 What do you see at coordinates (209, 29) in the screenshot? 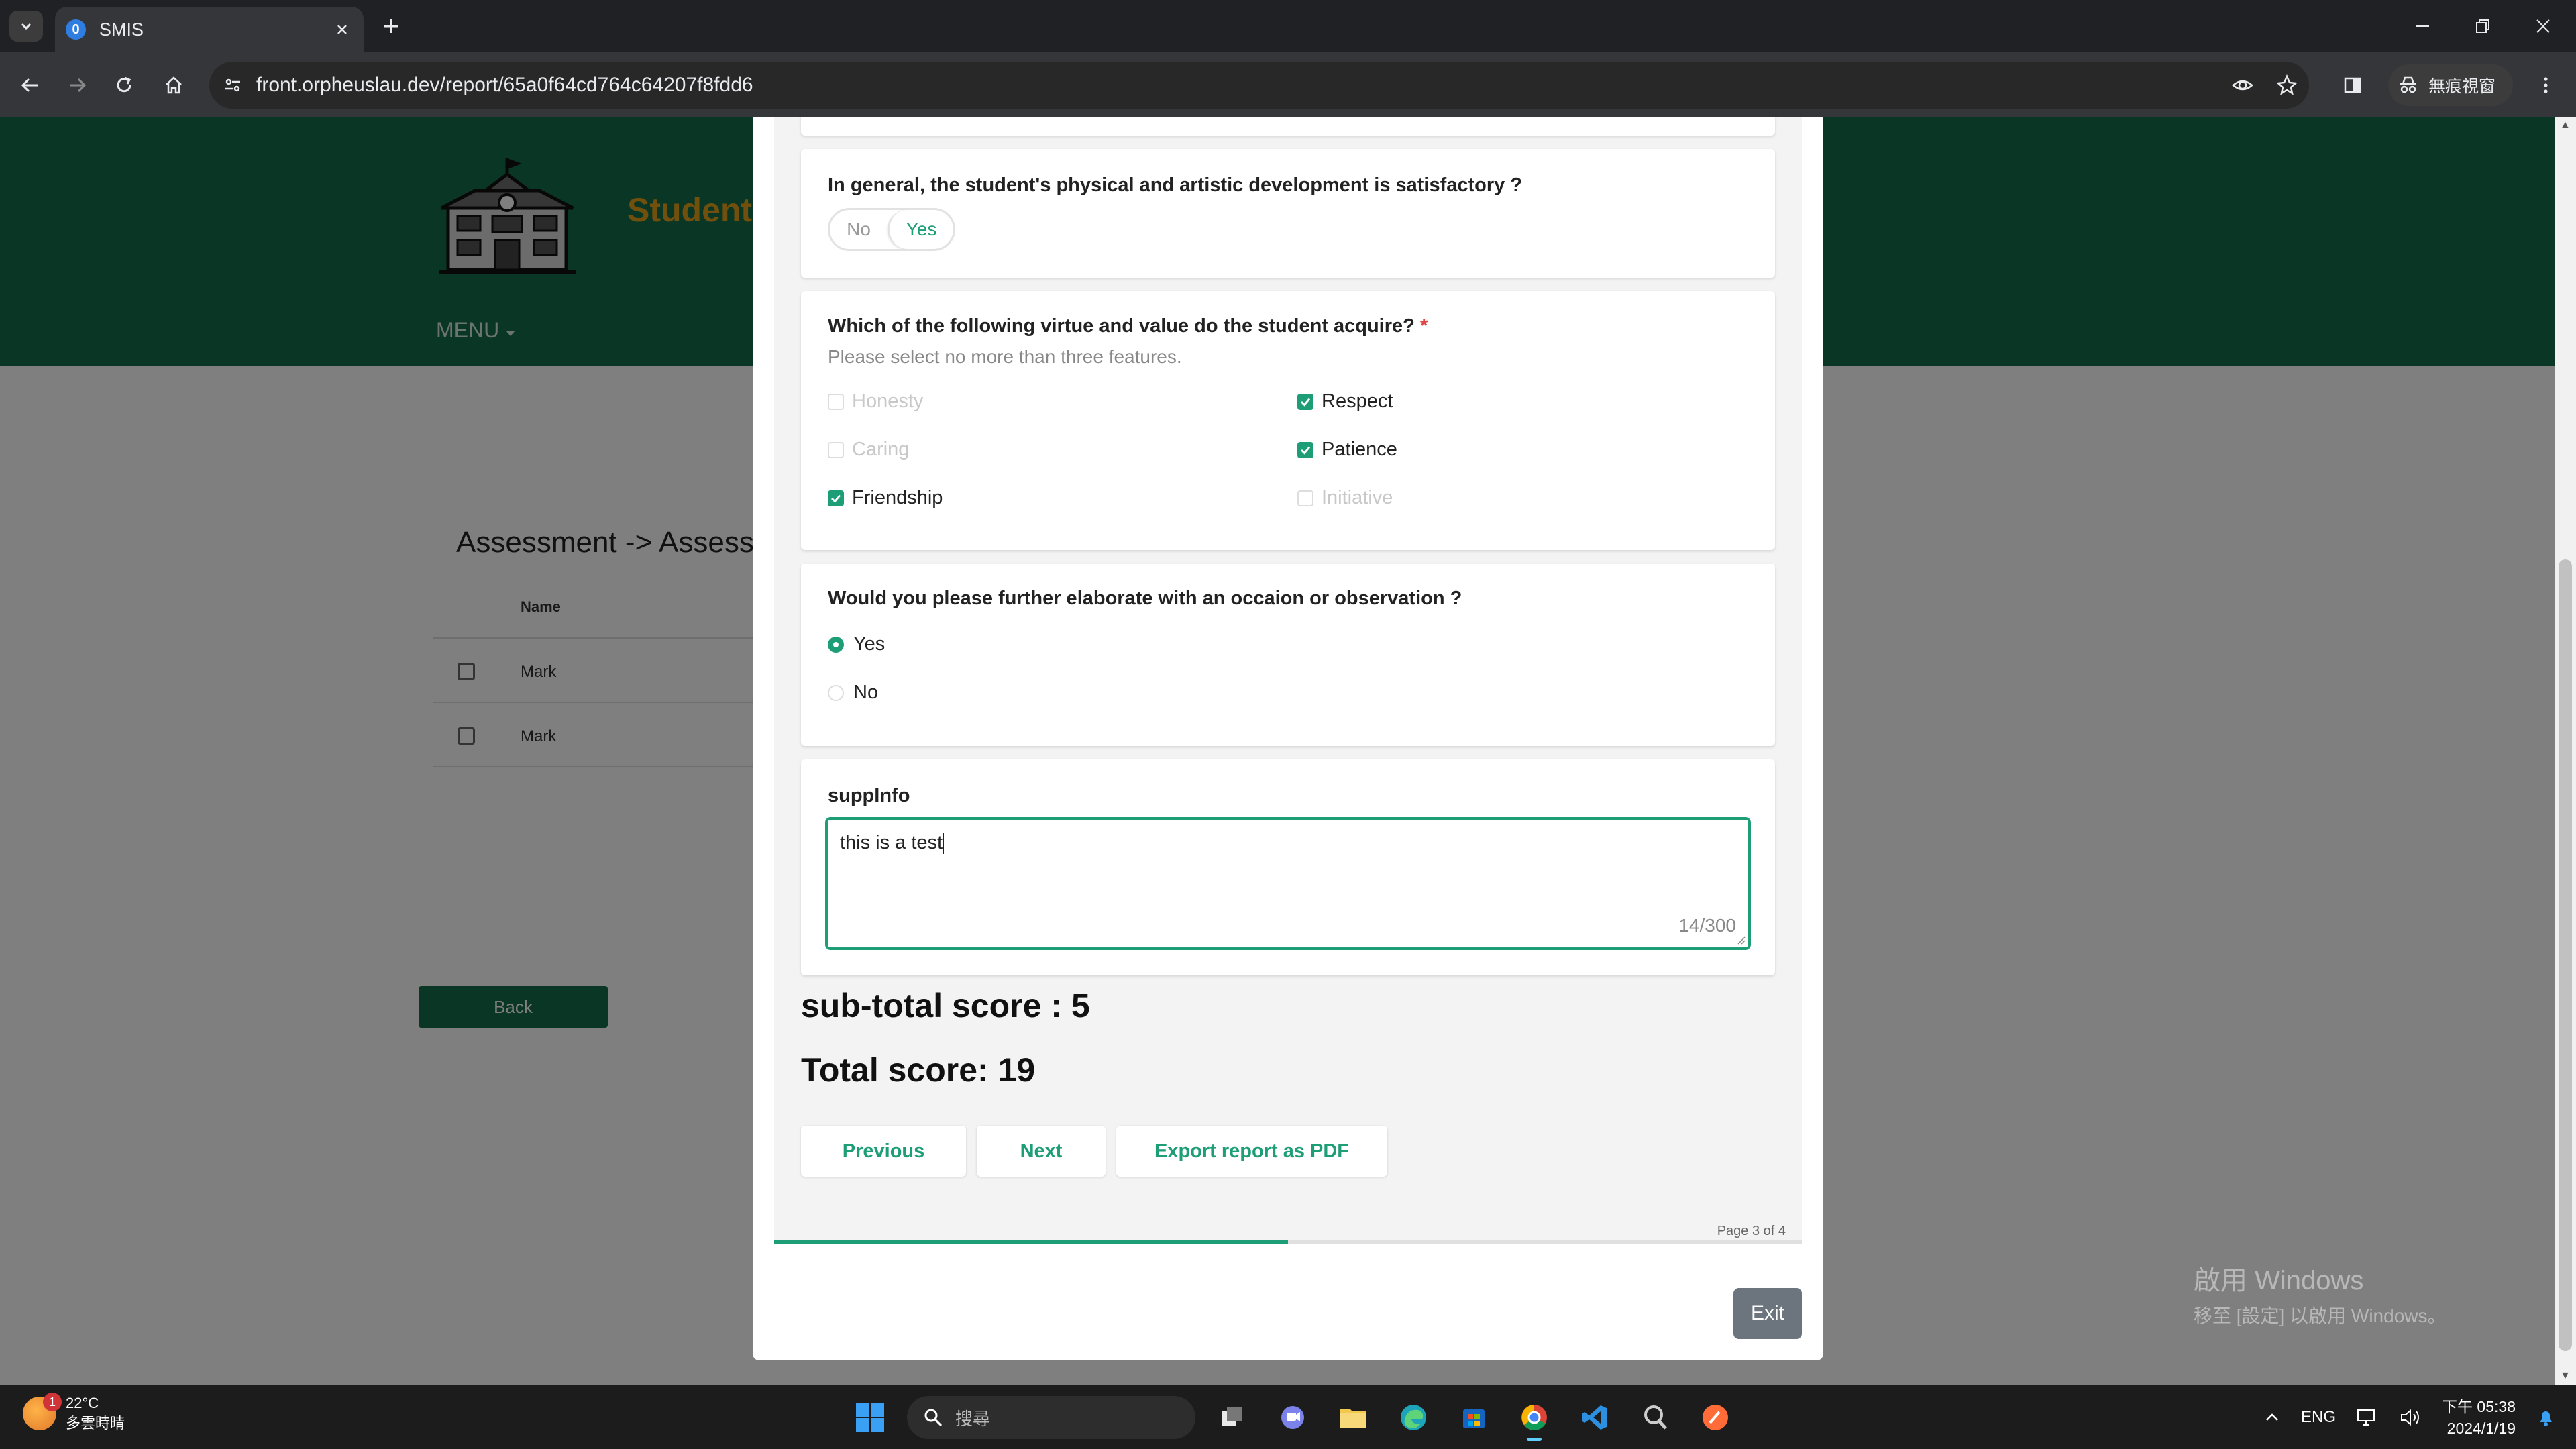
I see `browser-tab: 0 SMIS` at bounding box center [209, 29].